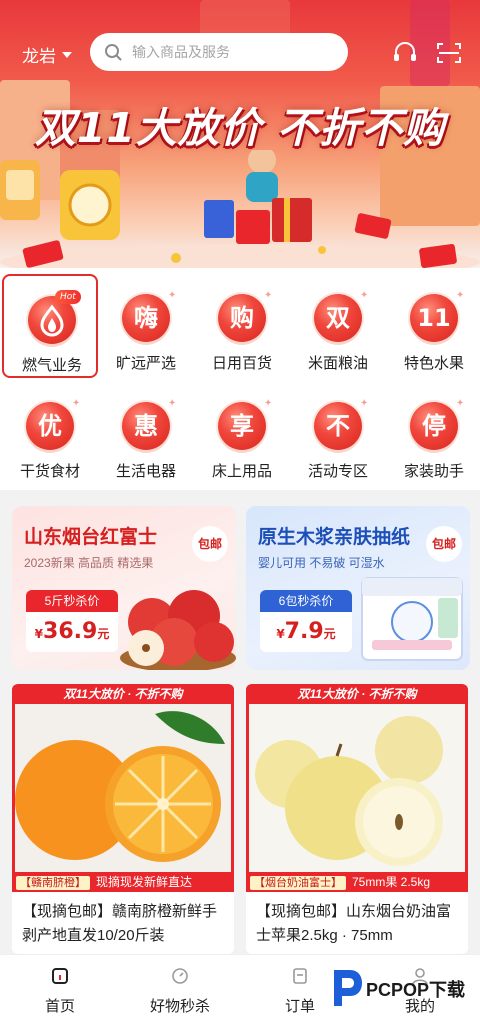 This screenshot has width=480, height=1021. Describe the element at coordinates (49, 471) in the screenshot. I see `category-label: 干货食材` at that location.